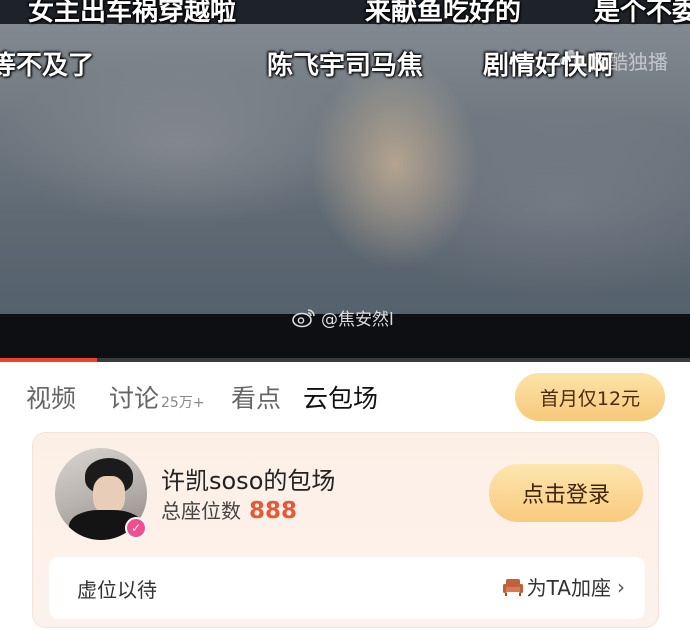  What do you see at coordinates (443, 13) in the screenshot?
I see `danmu-comment: 来献鱼吃好的` at bounding box center [443, 13].